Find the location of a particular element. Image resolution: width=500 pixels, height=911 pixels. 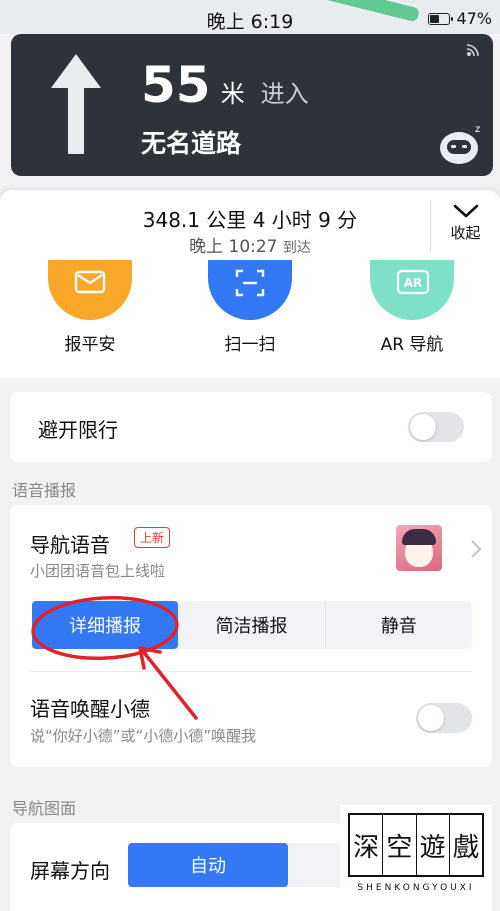

nav-voice-title: 导航语音 is located at coordinates (70, 545).